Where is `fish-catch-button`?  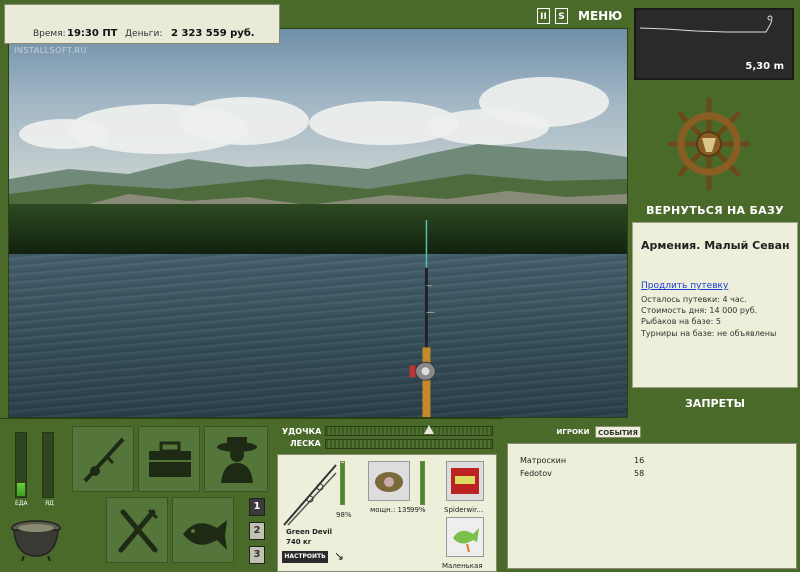 fish-catch-button is located at coordinates (203, 530).